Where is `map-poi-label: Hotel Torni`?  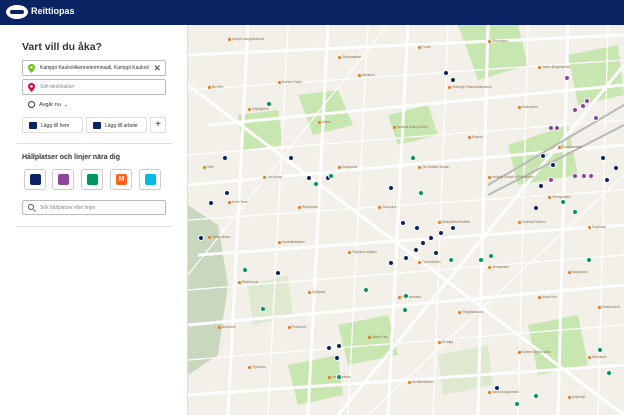
map-poi-label: Hotel Torni is located at coordinates (237, 202).